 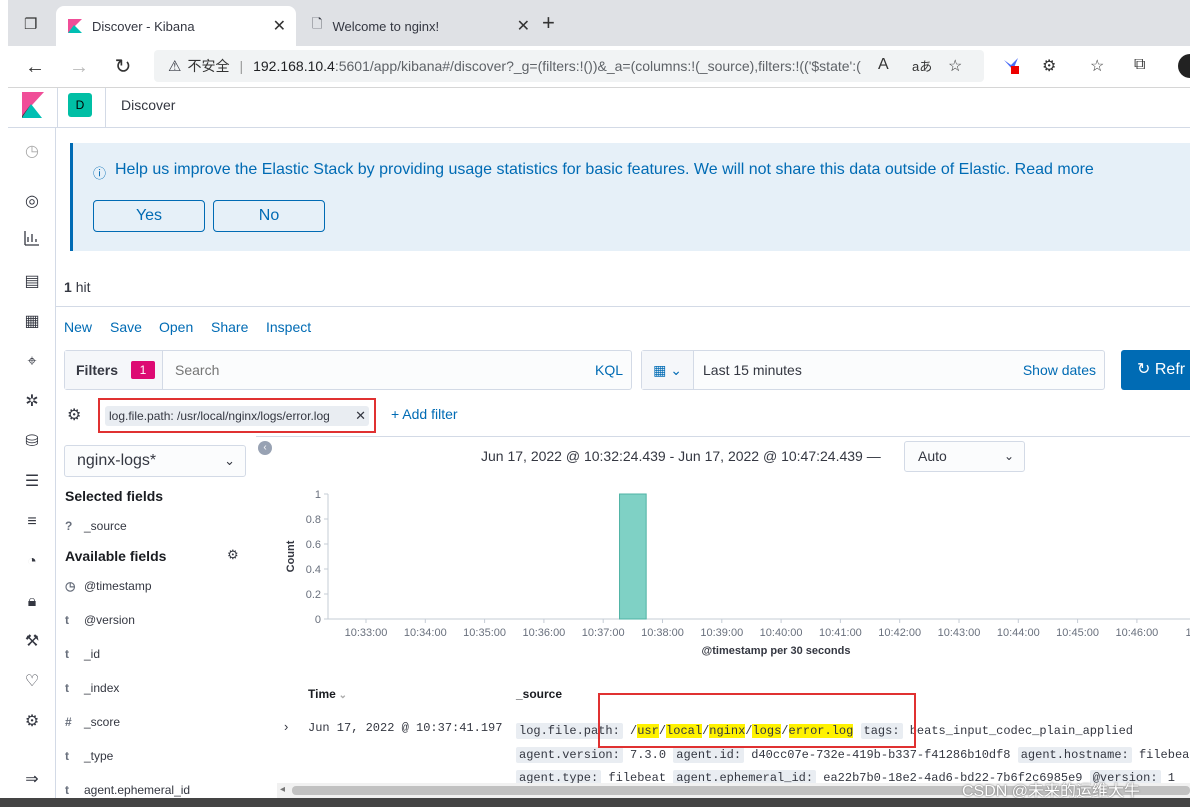 I want to click on read-aloud-icon: A, so click(x=883, y=65).